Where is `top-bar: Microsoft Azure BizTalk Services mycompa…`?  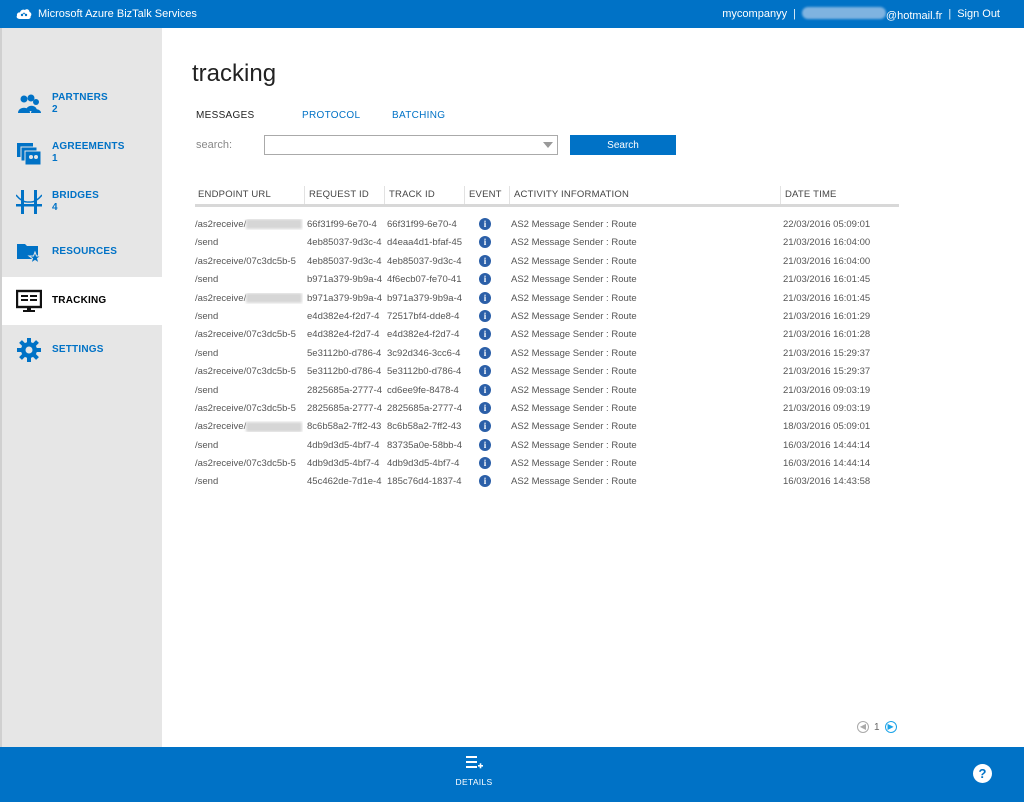
top-bar: Microsoft Azure BizTalk Services mycompa… is located at coordinates (512, 14).